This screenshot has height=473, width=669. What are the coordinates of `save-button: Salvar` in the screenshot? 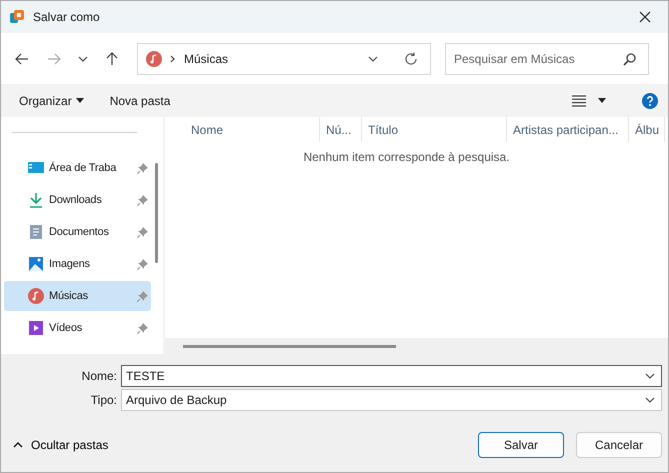 It's located at (521, 445).